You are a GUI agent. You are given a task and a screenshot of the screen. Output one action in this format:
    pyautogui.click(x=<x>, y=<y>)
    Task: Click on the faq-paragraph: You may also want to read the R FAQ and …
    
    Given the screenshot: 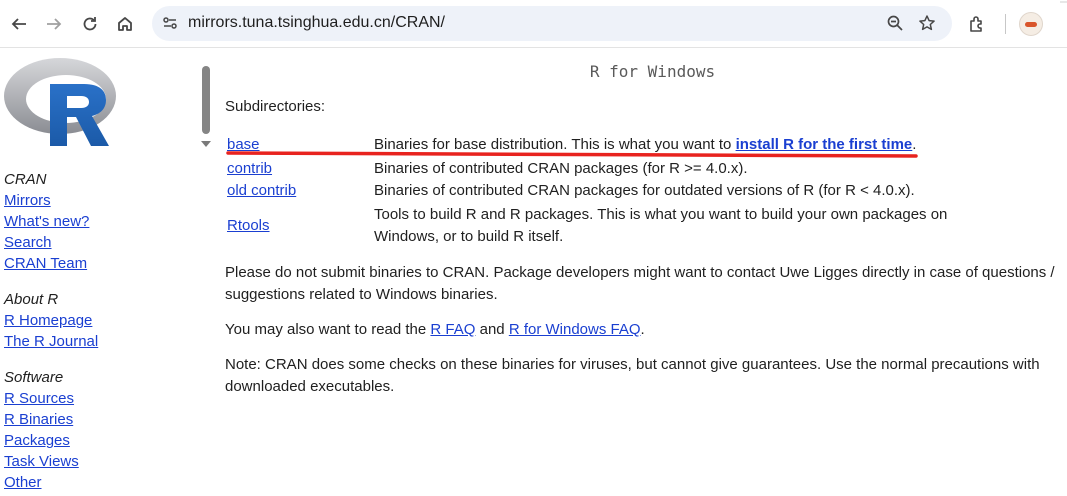 What is the action you would take?
    pyautogui.click(x=640, y=330)
    